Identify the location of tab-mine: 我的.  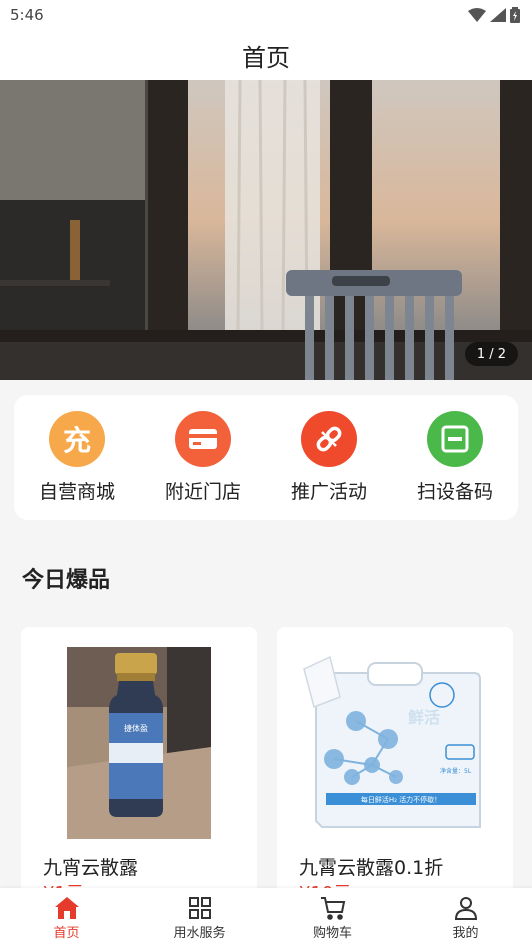
(465, 917).